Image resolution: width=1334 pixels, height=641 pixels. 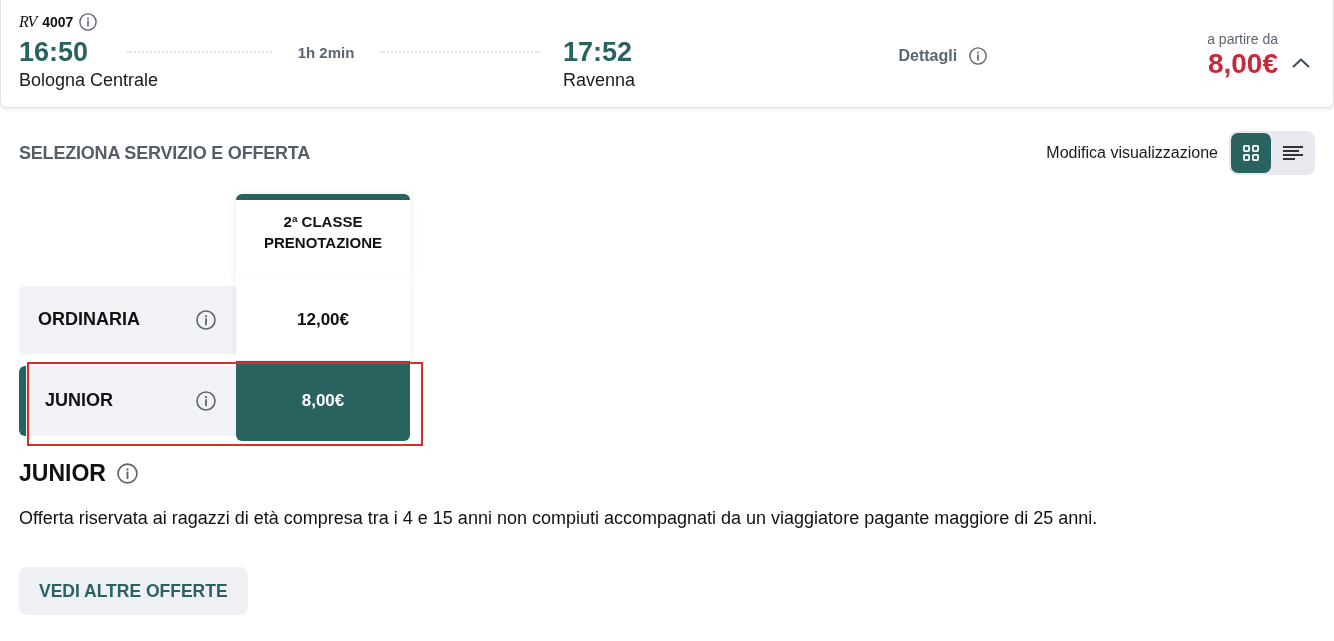 I want to click on offer-label-cell: ORDINARIA, so click(x=127, y=319).